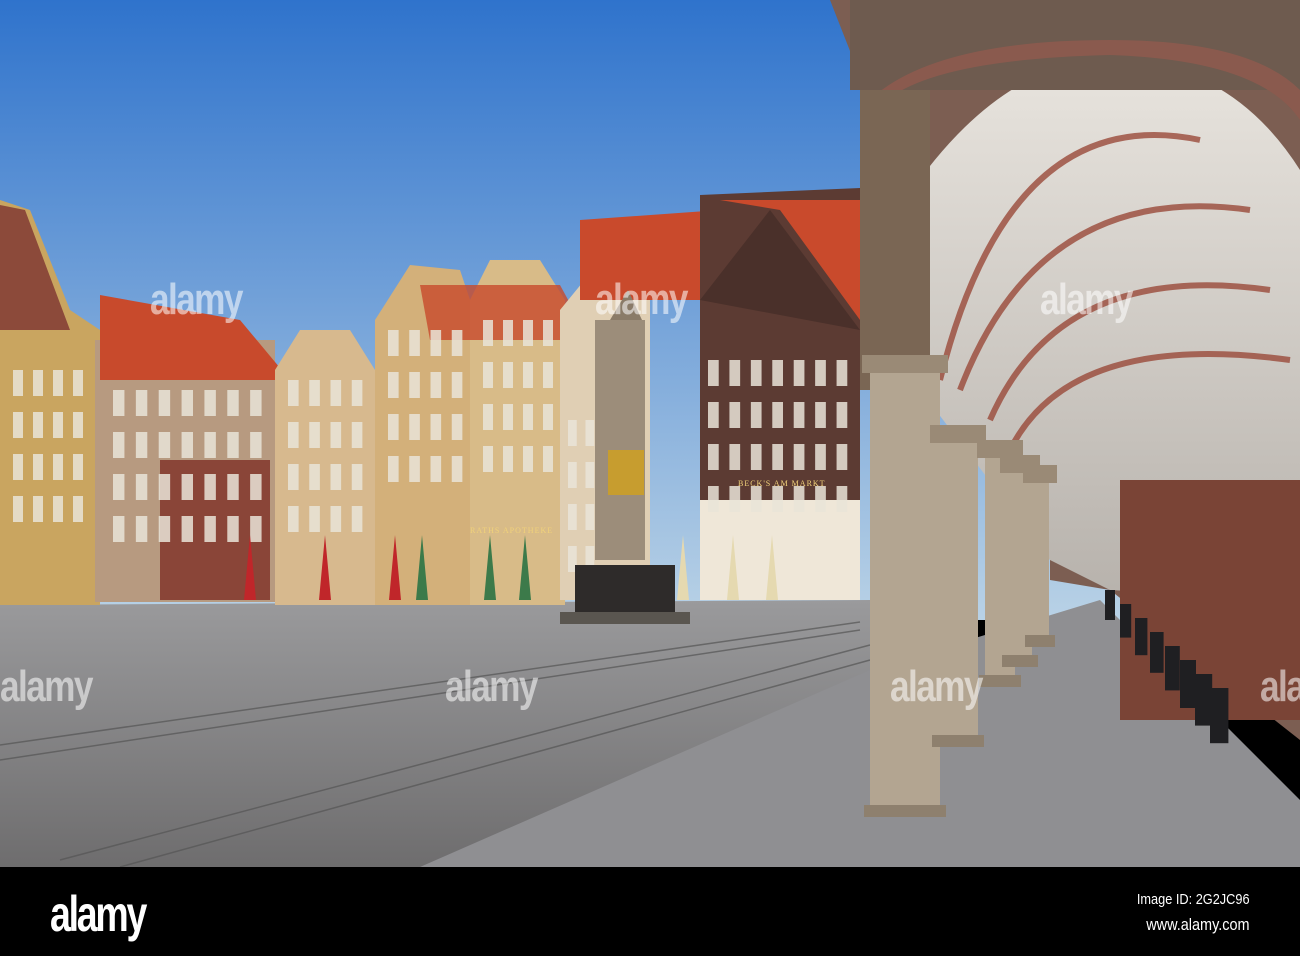 The height and width of the screenshot is (956, 1300). What do you see at coordinates (98, 914) in the screenshot?
I see `alamy-logo: alamy` at bounding box center [98, 914].